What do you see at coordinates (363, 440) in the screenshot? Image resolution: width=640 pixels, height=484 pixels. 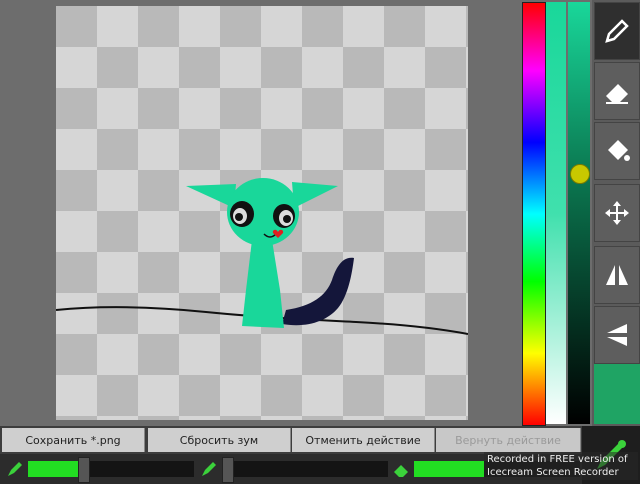 I see `undo-button: Отменить действие` at bounding box center [363, 440].